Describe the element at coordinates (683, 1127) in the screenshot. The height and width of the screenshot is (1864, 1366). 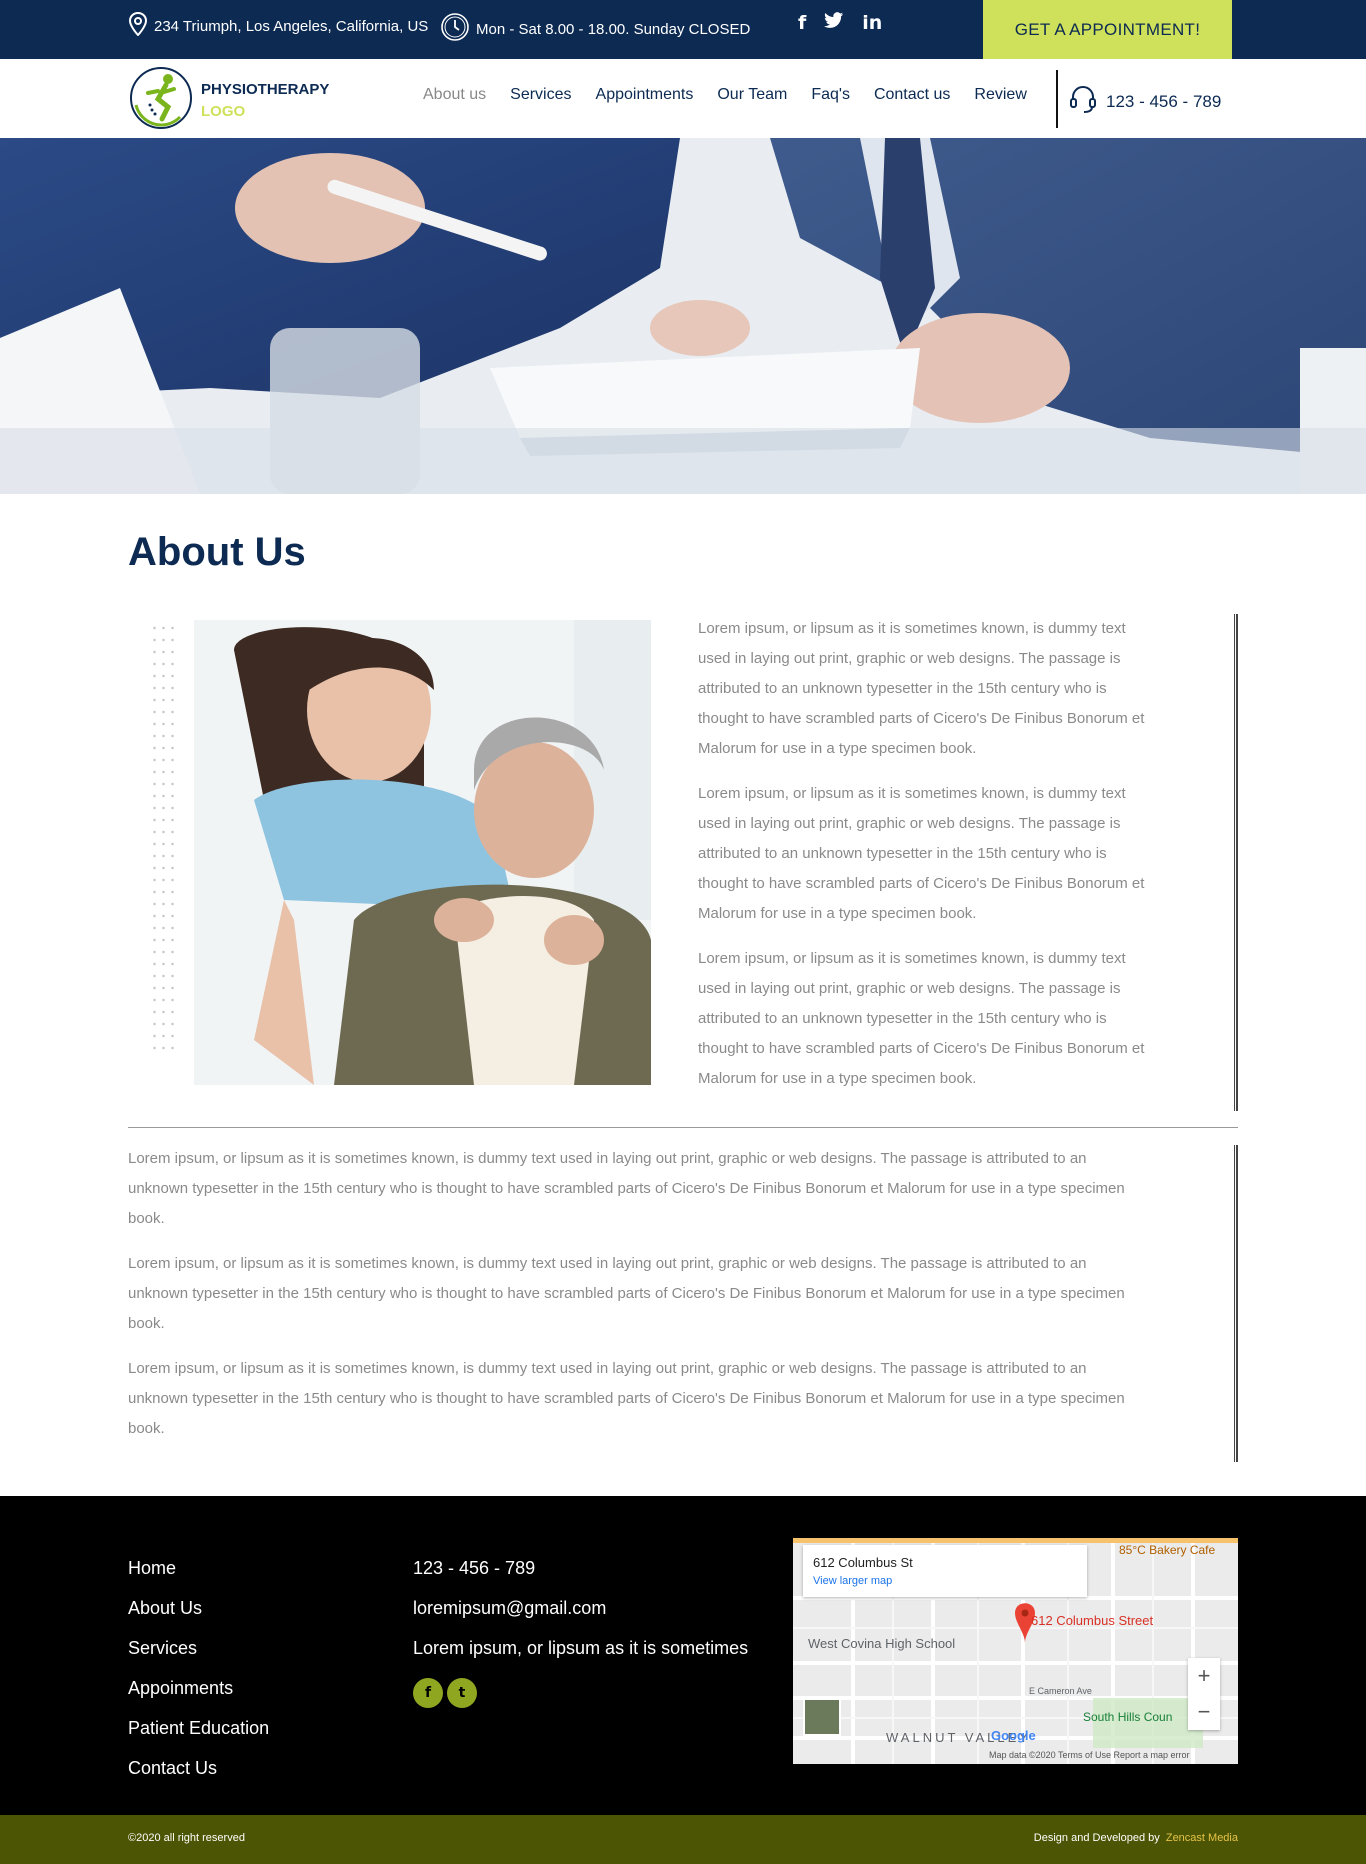
I see `section-divider` at that location.